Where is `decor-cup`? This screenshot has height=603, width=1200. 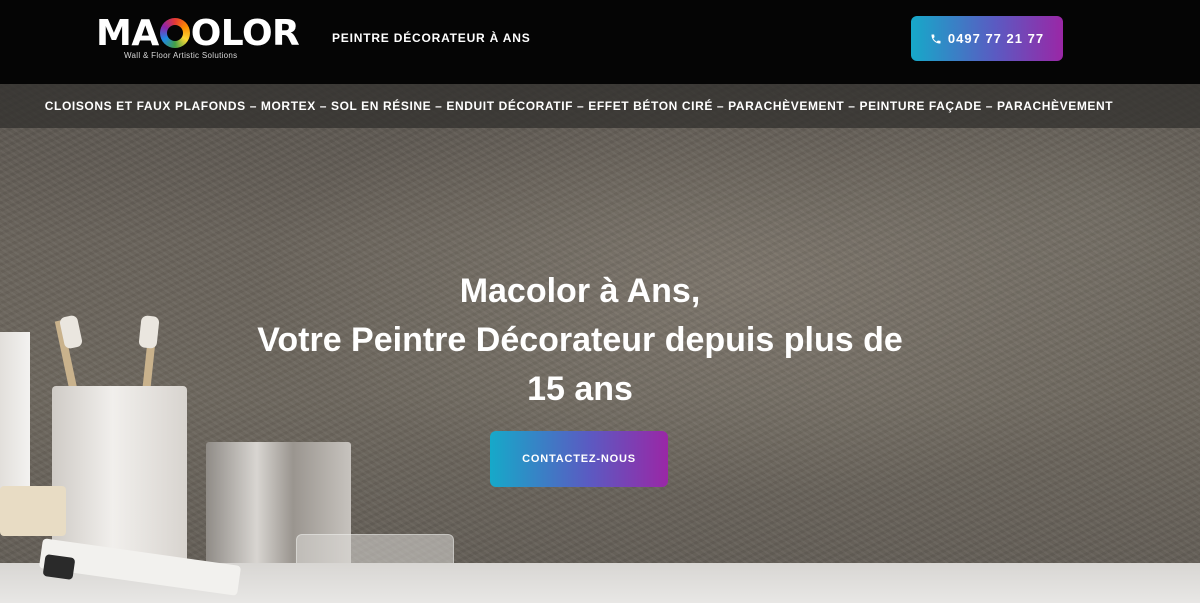 decor-cup is located at coordinates (119, 476).